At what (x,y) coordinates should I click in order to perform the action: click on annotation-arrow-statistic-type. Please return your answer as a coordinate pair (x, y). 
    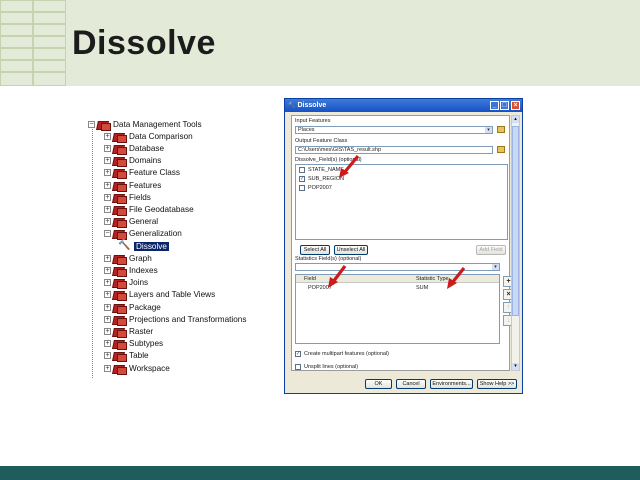
    Looking at the image, I should click on (456, 278).